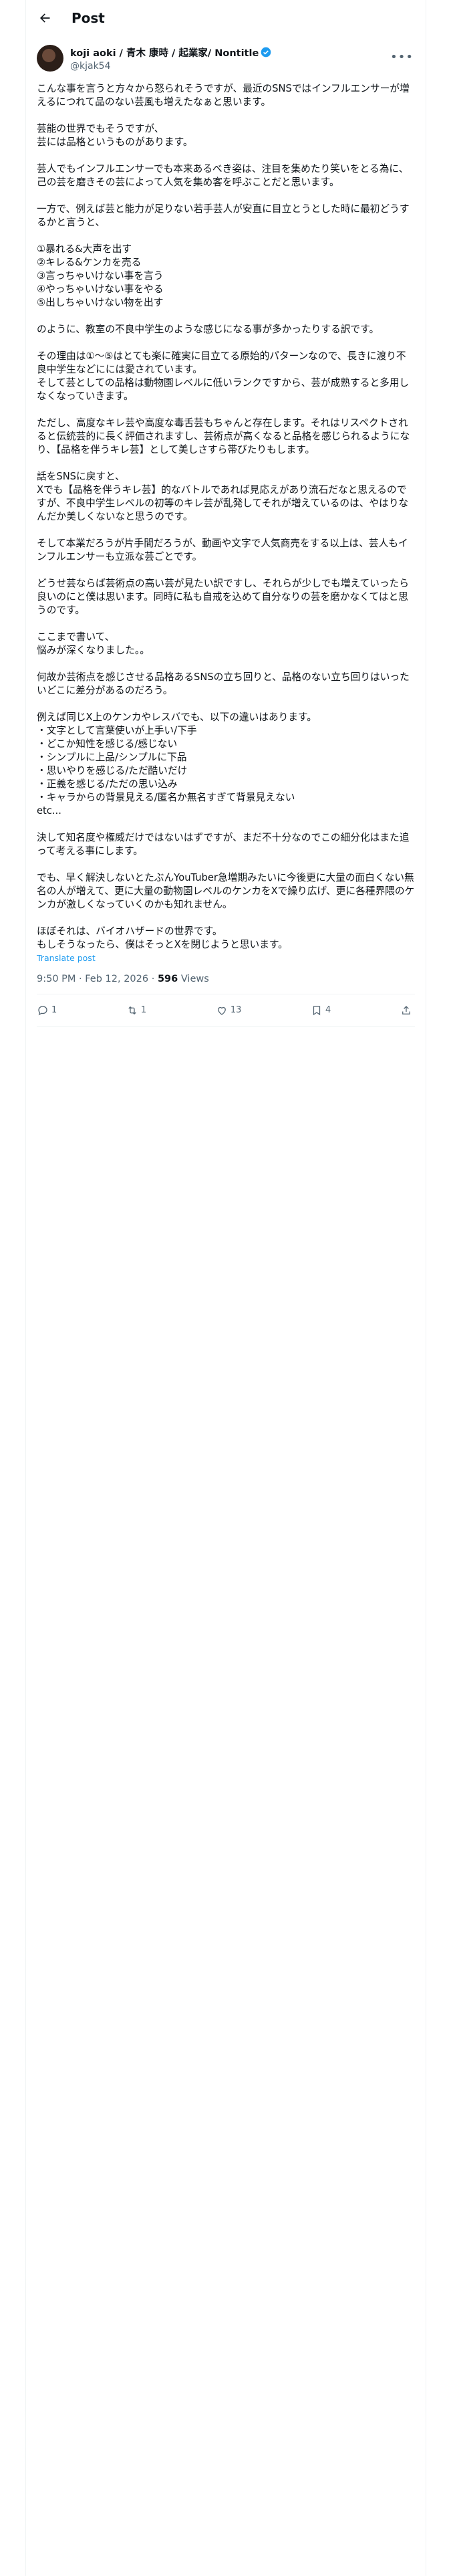 The image size is (451, 2576). What do you see at coordinates (42, 1010) in the screenshot?
I see `reply-icon` at bounding box center [42, 1010].